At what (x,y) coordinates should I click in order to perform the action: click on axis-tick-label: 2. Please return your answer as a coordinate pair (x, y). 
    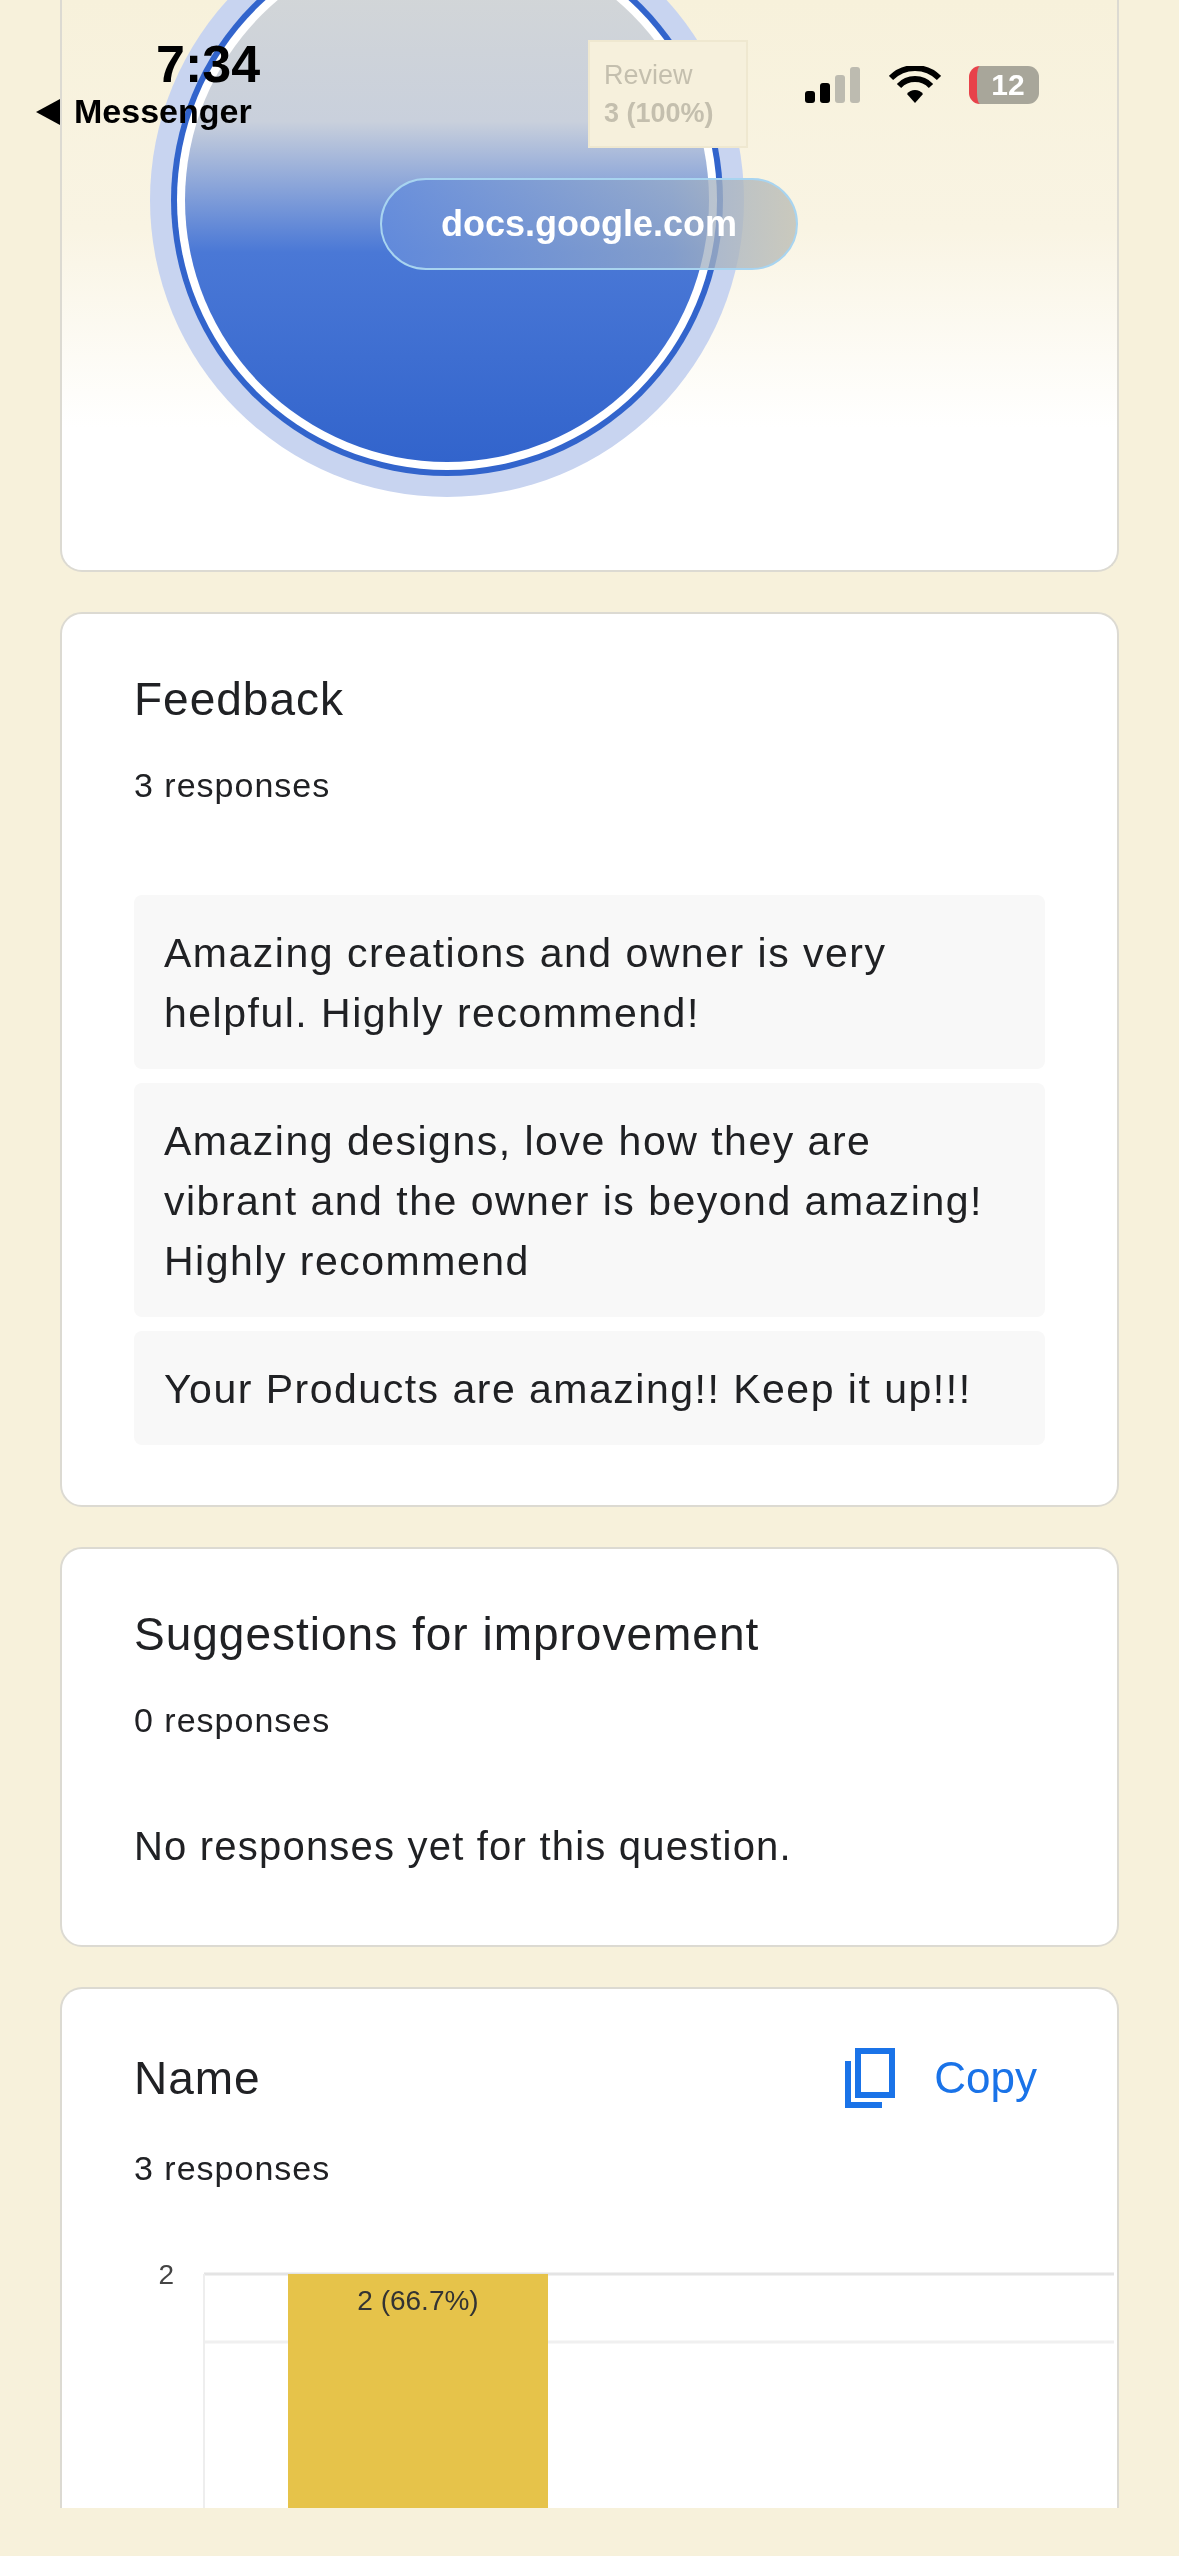
    Looking at the image, I should click on (166, 2274).